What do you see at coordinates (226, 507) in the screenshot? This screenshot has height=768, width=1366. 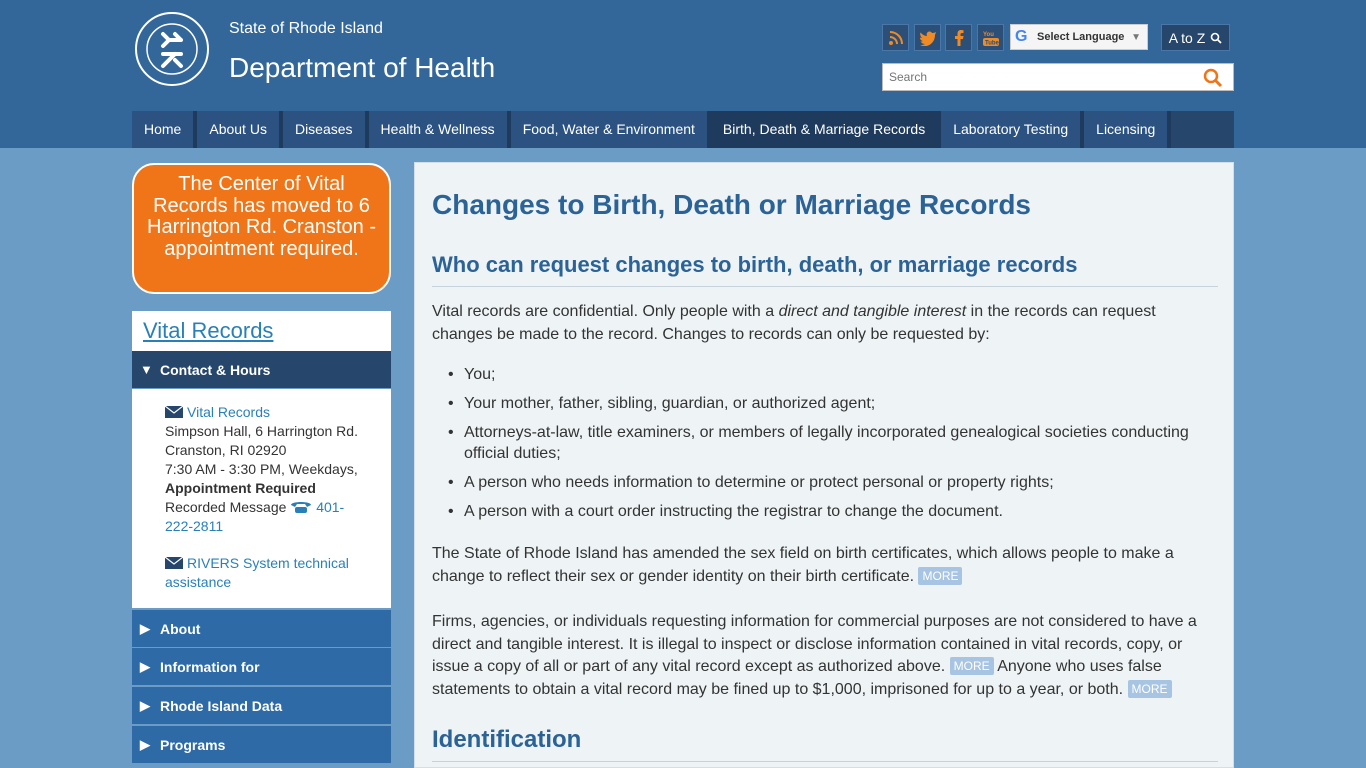 I see `phone-label: Recorded Message` at bounding box center [226, 507].